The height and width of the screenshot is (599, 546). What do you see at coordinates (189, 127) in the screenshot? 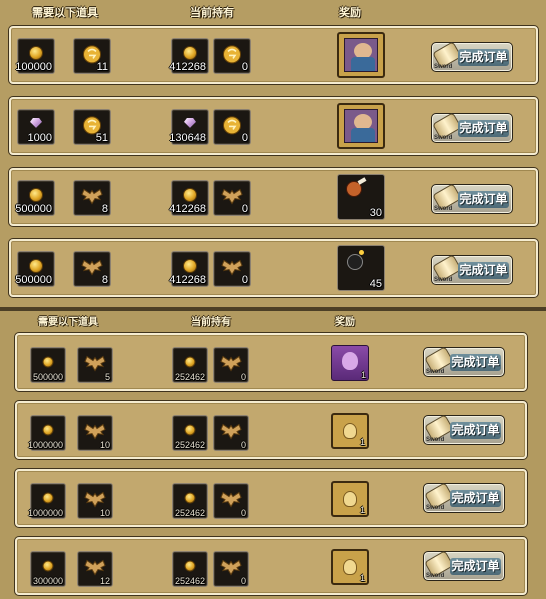
I see `held-gem-slot: 130648` at bounding box center [189, 127].